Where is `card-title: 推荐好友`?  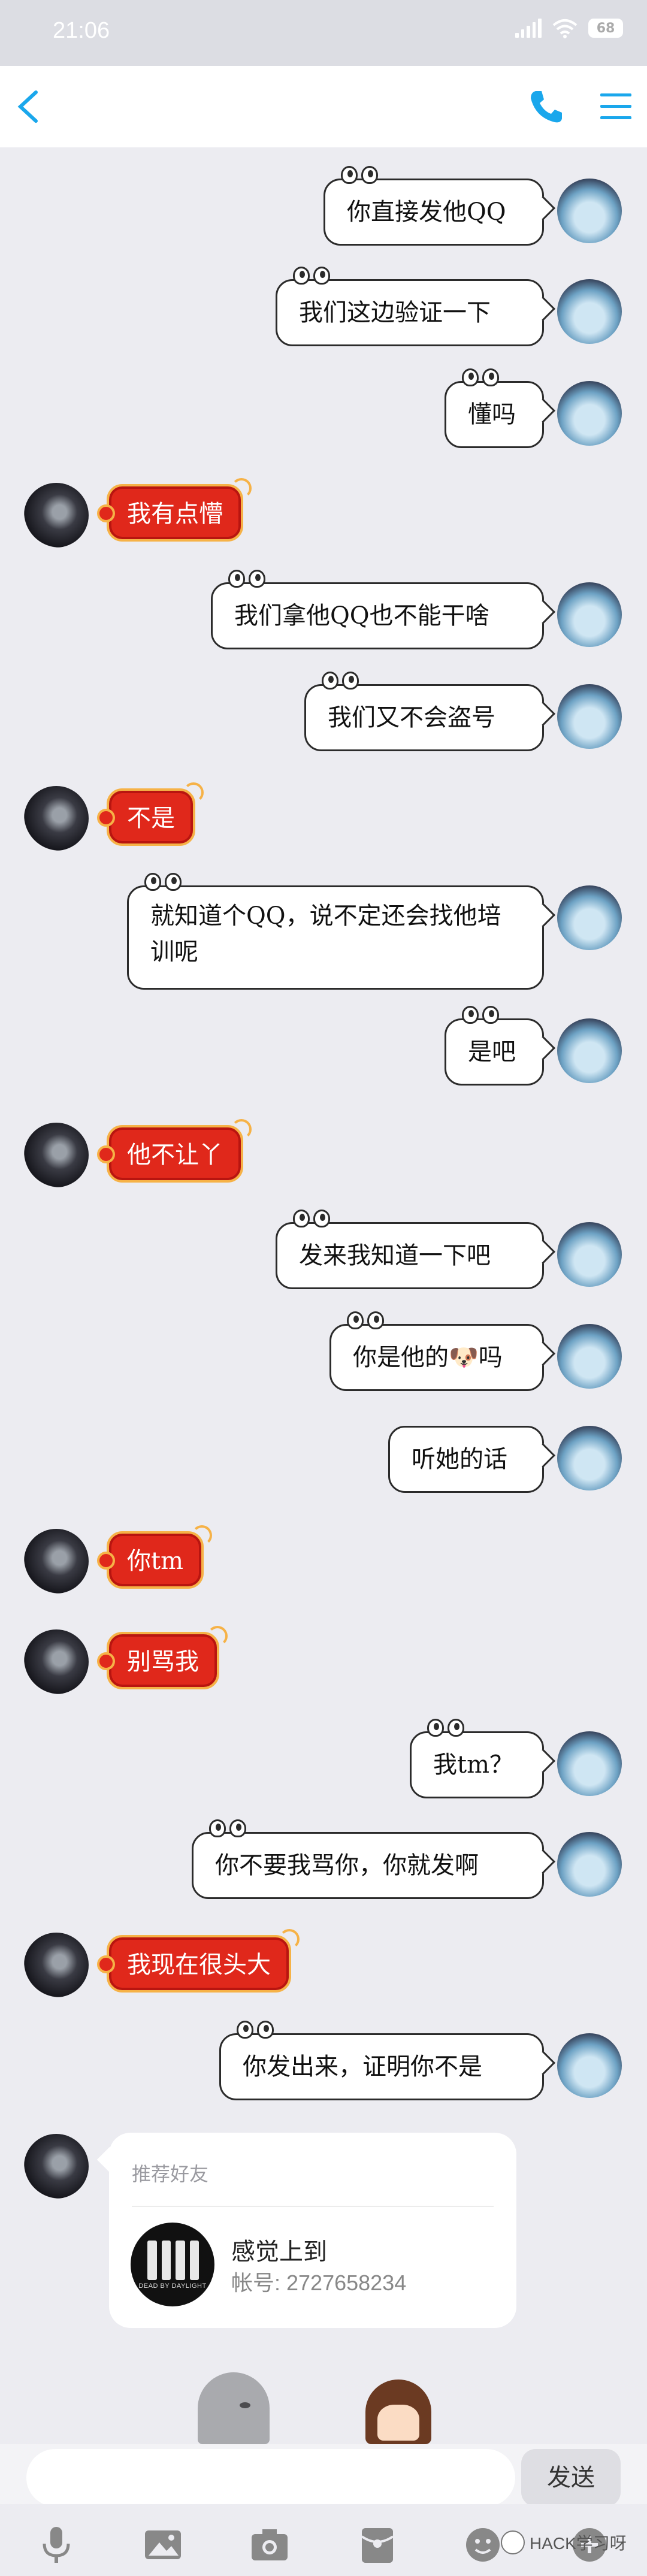
card-title: 推荐好友 is located at coordinates (170, 2174).